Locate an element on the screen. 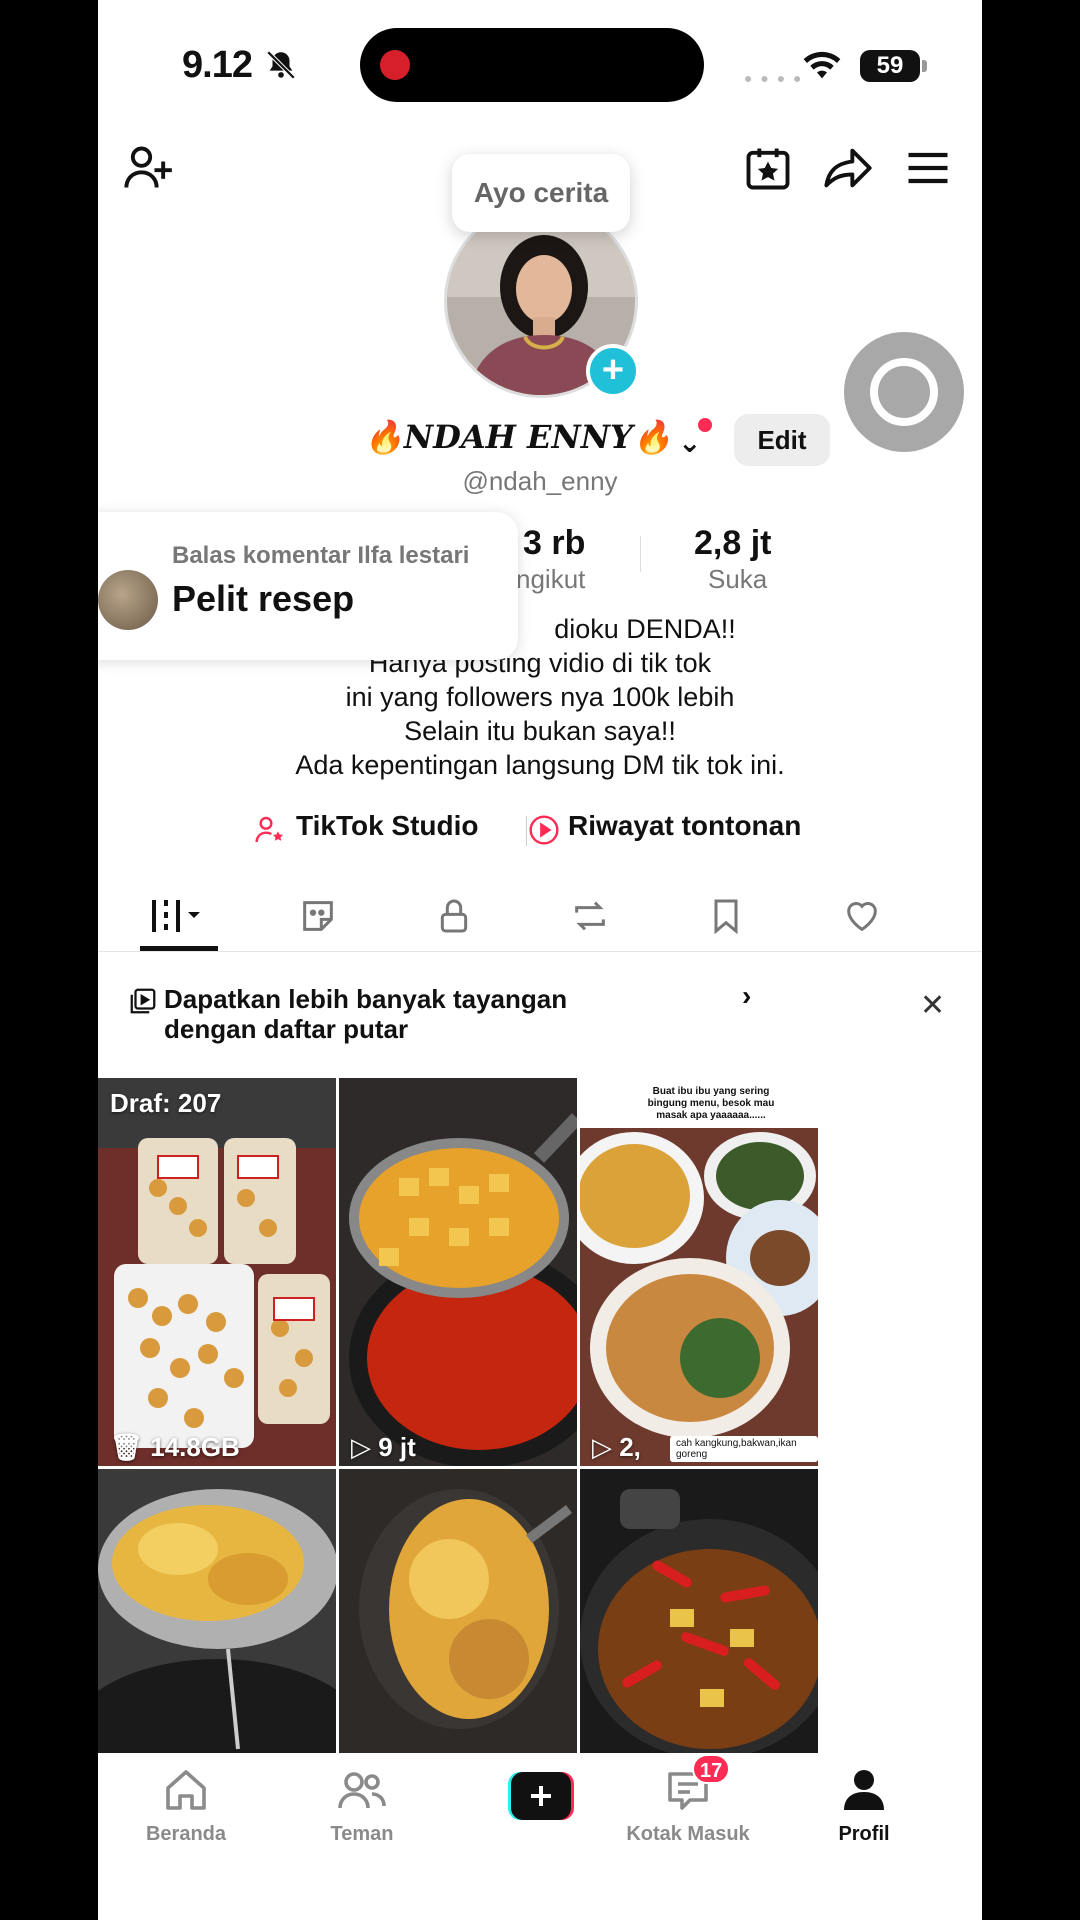  link-divider is located at coordinates (526, 831).